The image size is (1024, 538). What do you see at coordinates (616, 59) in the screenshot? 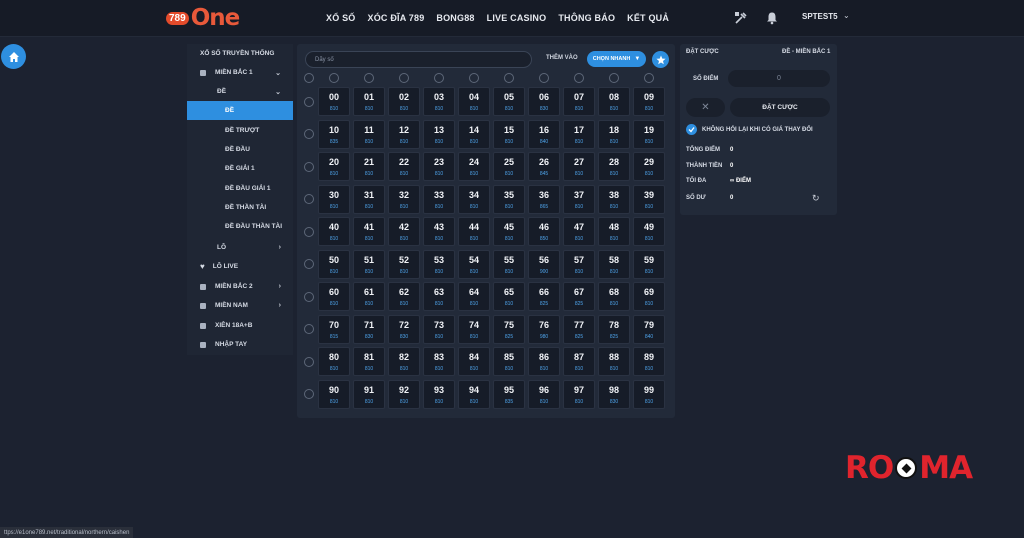
I see `quick-pick-dropdown: CHỌN NHANH ▼` at bounding box center [616, 59].